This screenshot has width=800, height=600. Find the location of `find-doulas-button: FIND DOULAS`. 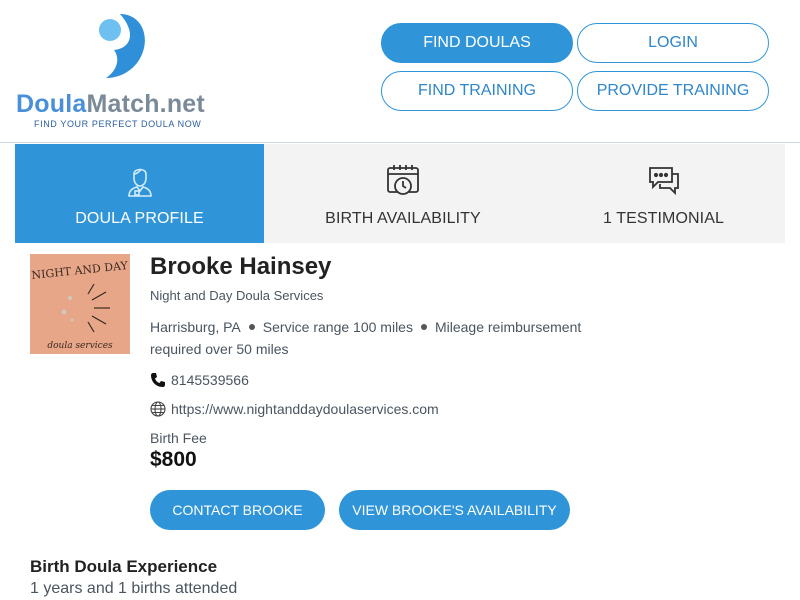

find-doulas-button: FIND DOULAS is located at coordinates (477, 43).